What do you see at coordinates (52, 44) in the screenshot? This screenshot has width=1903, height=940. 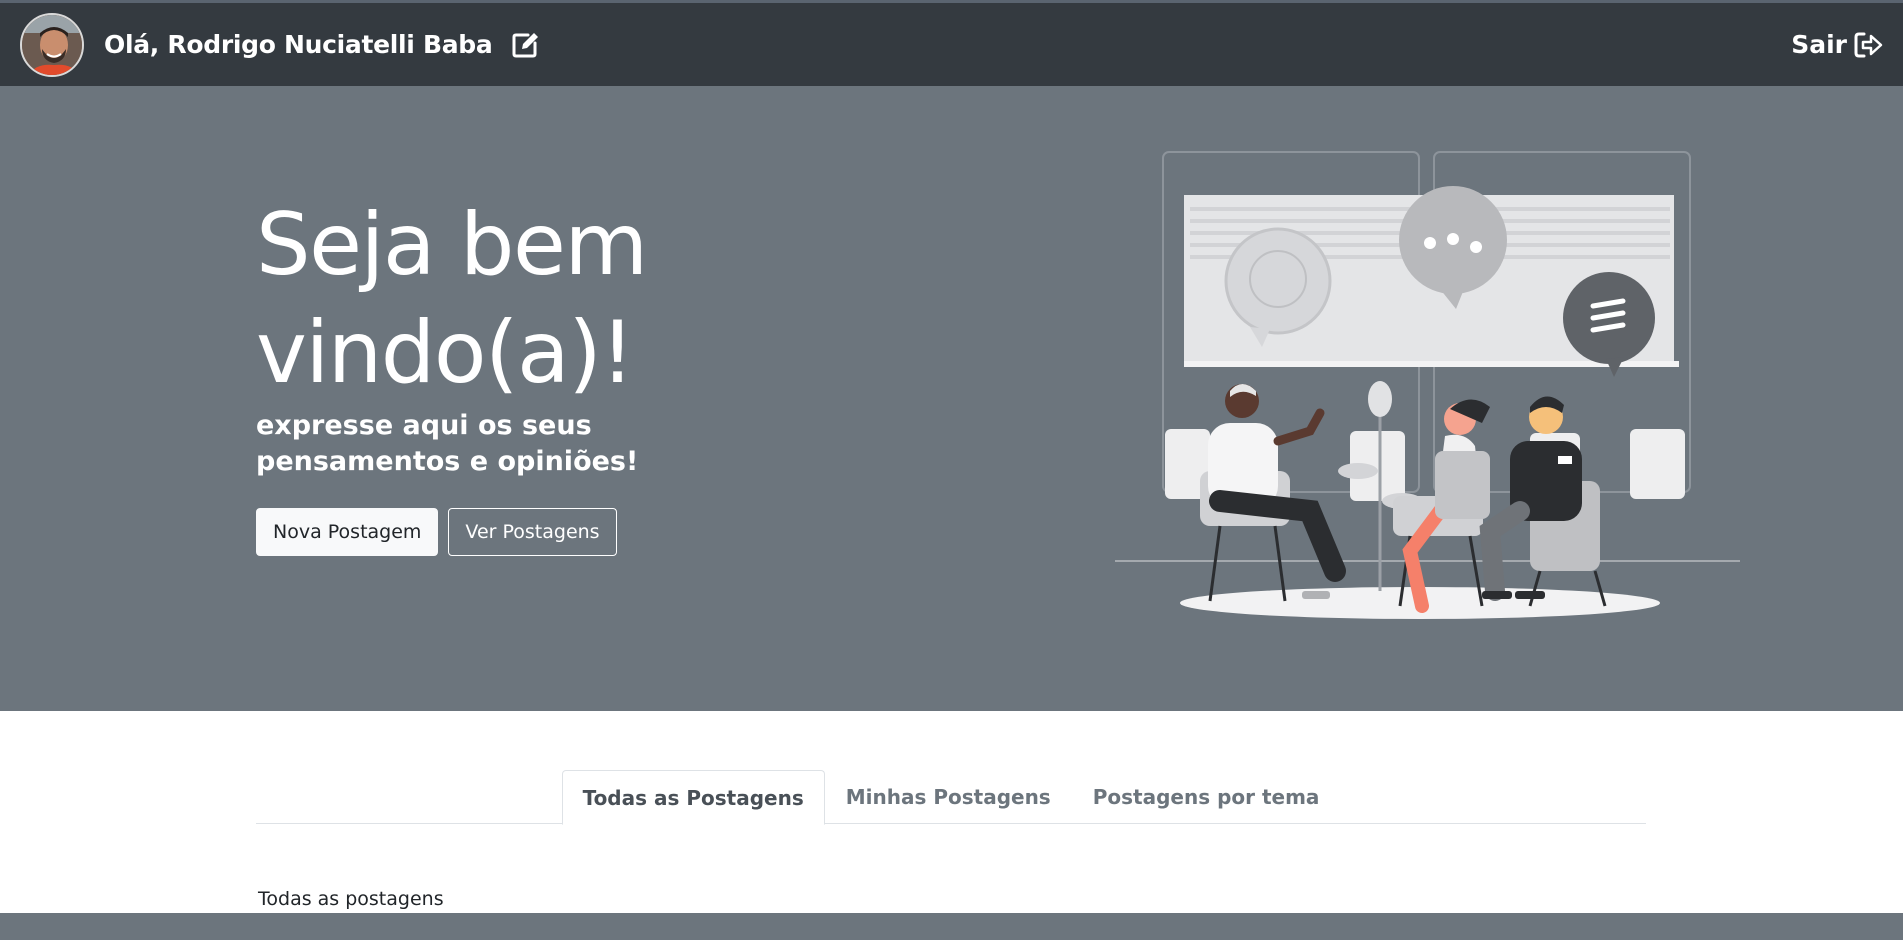 I see `avatar` at bounding box center [52, 44].